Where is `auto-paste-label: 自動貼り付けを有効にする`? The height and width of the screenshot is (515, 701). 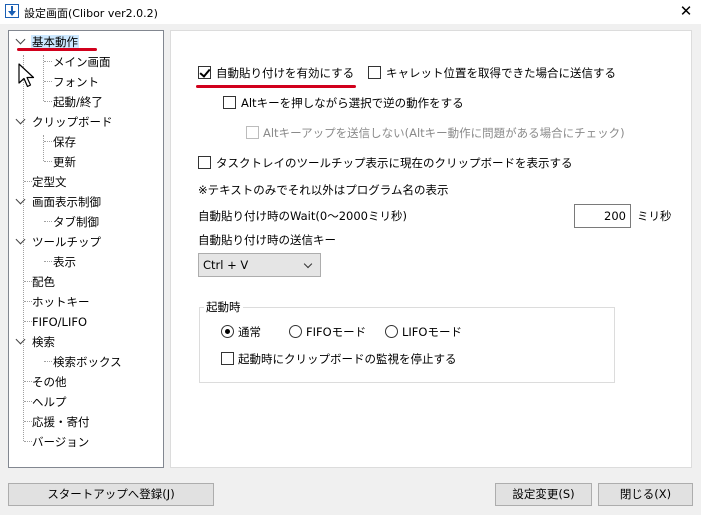
auto-paste-label: 自動貼り付けを有効にする is located at coordinates (285, 73).